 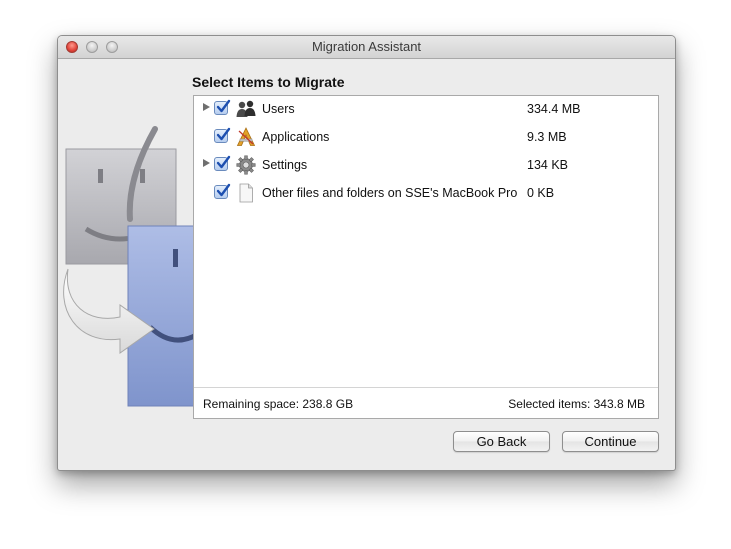 I want to click on selected-items-label: Selected items: 343.8 MB, so click(x=576, y=404).